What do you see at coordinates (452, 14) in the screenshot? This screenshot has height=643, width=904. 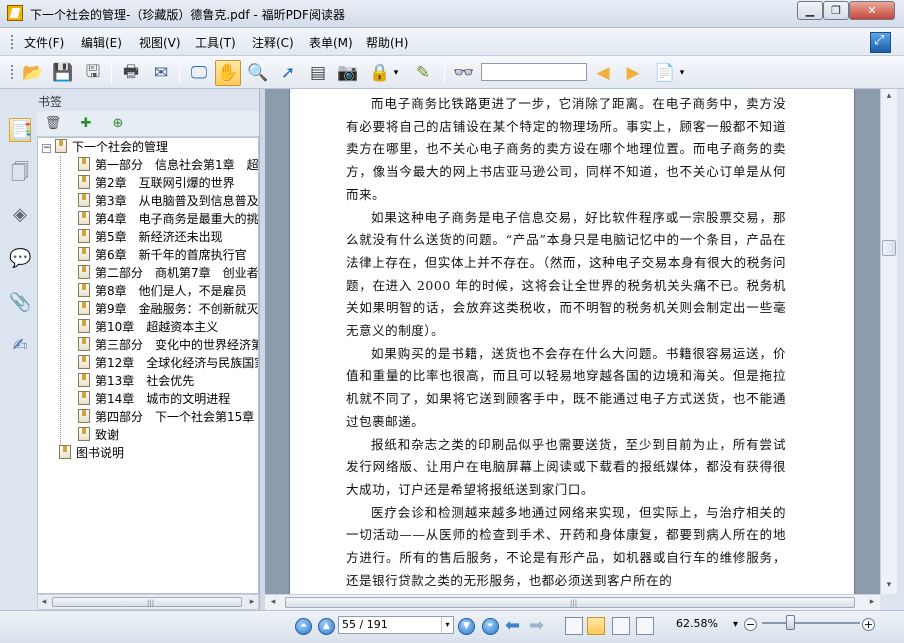 I see `title-bar: 下一个社会的管理-（珍藏版）德鲁克.pdf - 福昕PDF阅读器 ▁ ❐ ✕` at bounding box center [452, 14].